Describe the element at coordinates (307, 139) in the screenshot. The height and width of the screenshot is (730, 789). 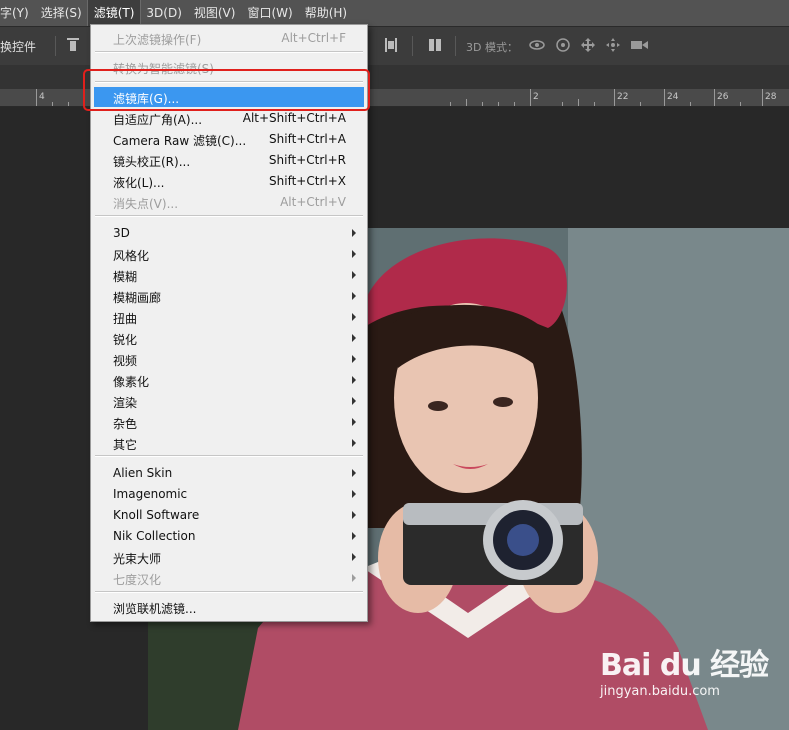
I see `menu-item-shortcut: Shift+Ctrl+A` at that location.